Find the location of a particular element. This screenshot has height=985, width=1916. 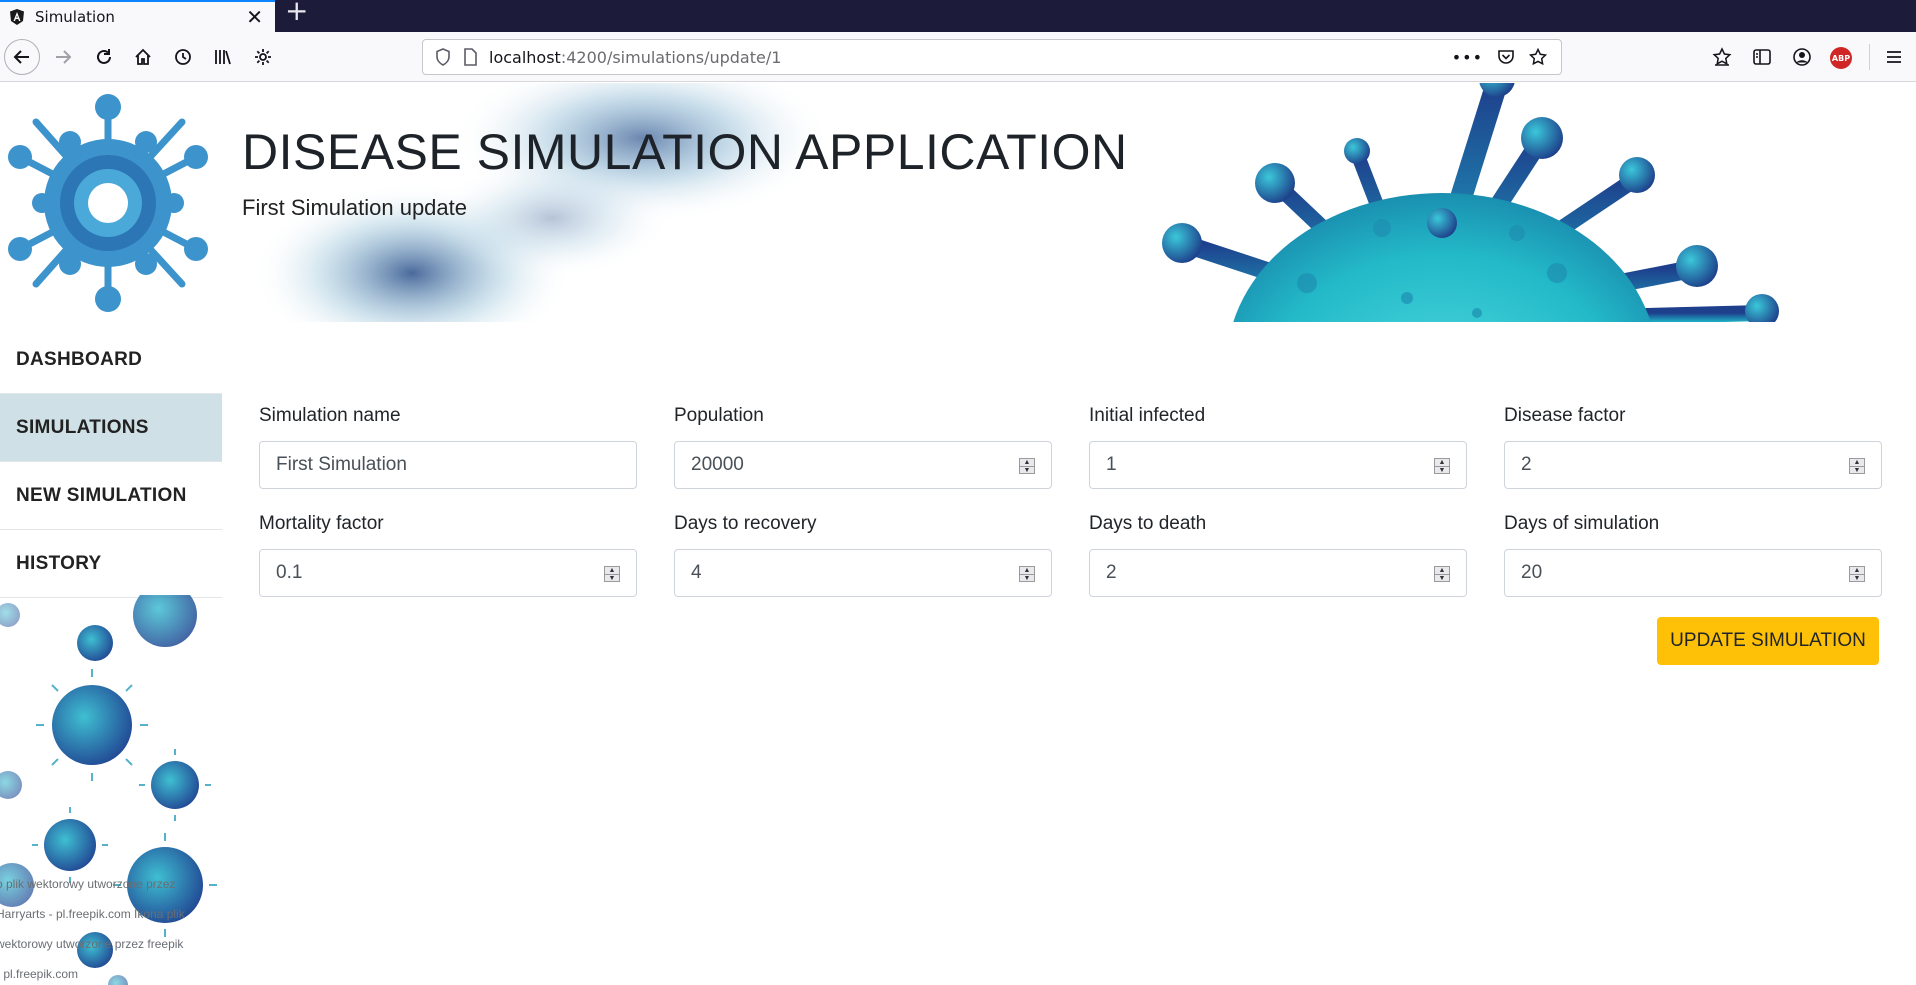

reload-icon is located at coordinates (104, 56).